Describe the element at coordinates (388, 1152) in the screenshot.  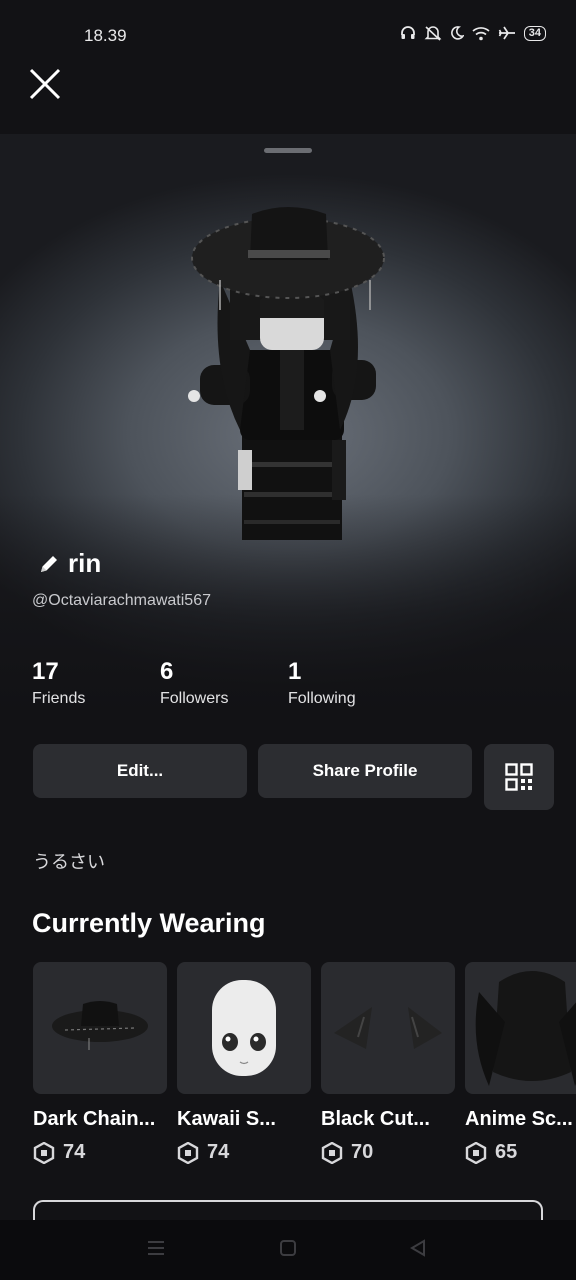
I see `item-price: 70` at that location.